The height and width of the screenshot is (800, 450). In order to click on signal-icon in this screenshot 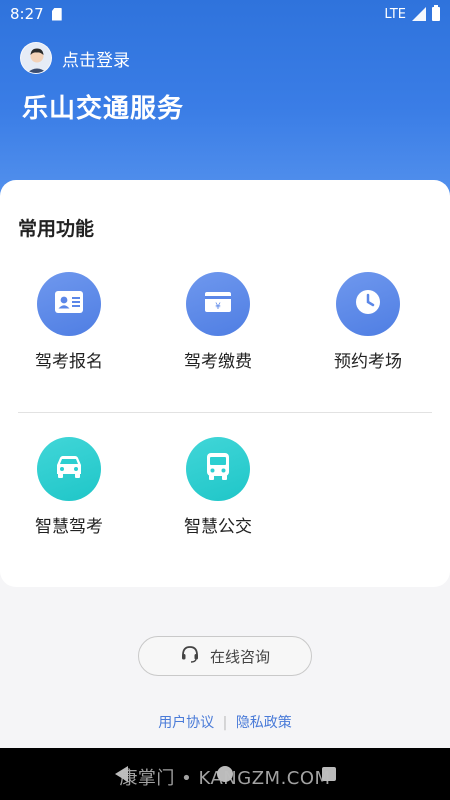, I will do `click(419, 14)`.